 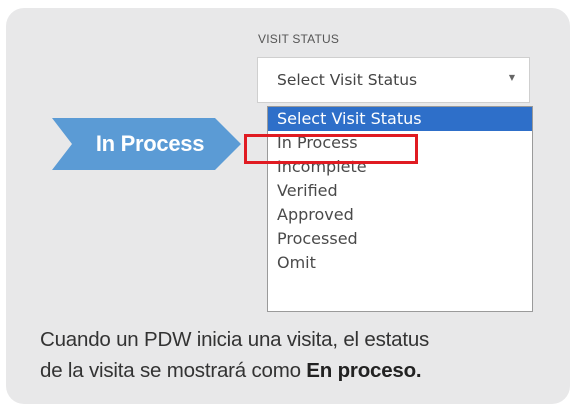 What do you see at coordinates (173, 370) in the screenshot?
I see `caption-line-2-prefix: de la visita se mostrará como` at bounding box center [173, 370].